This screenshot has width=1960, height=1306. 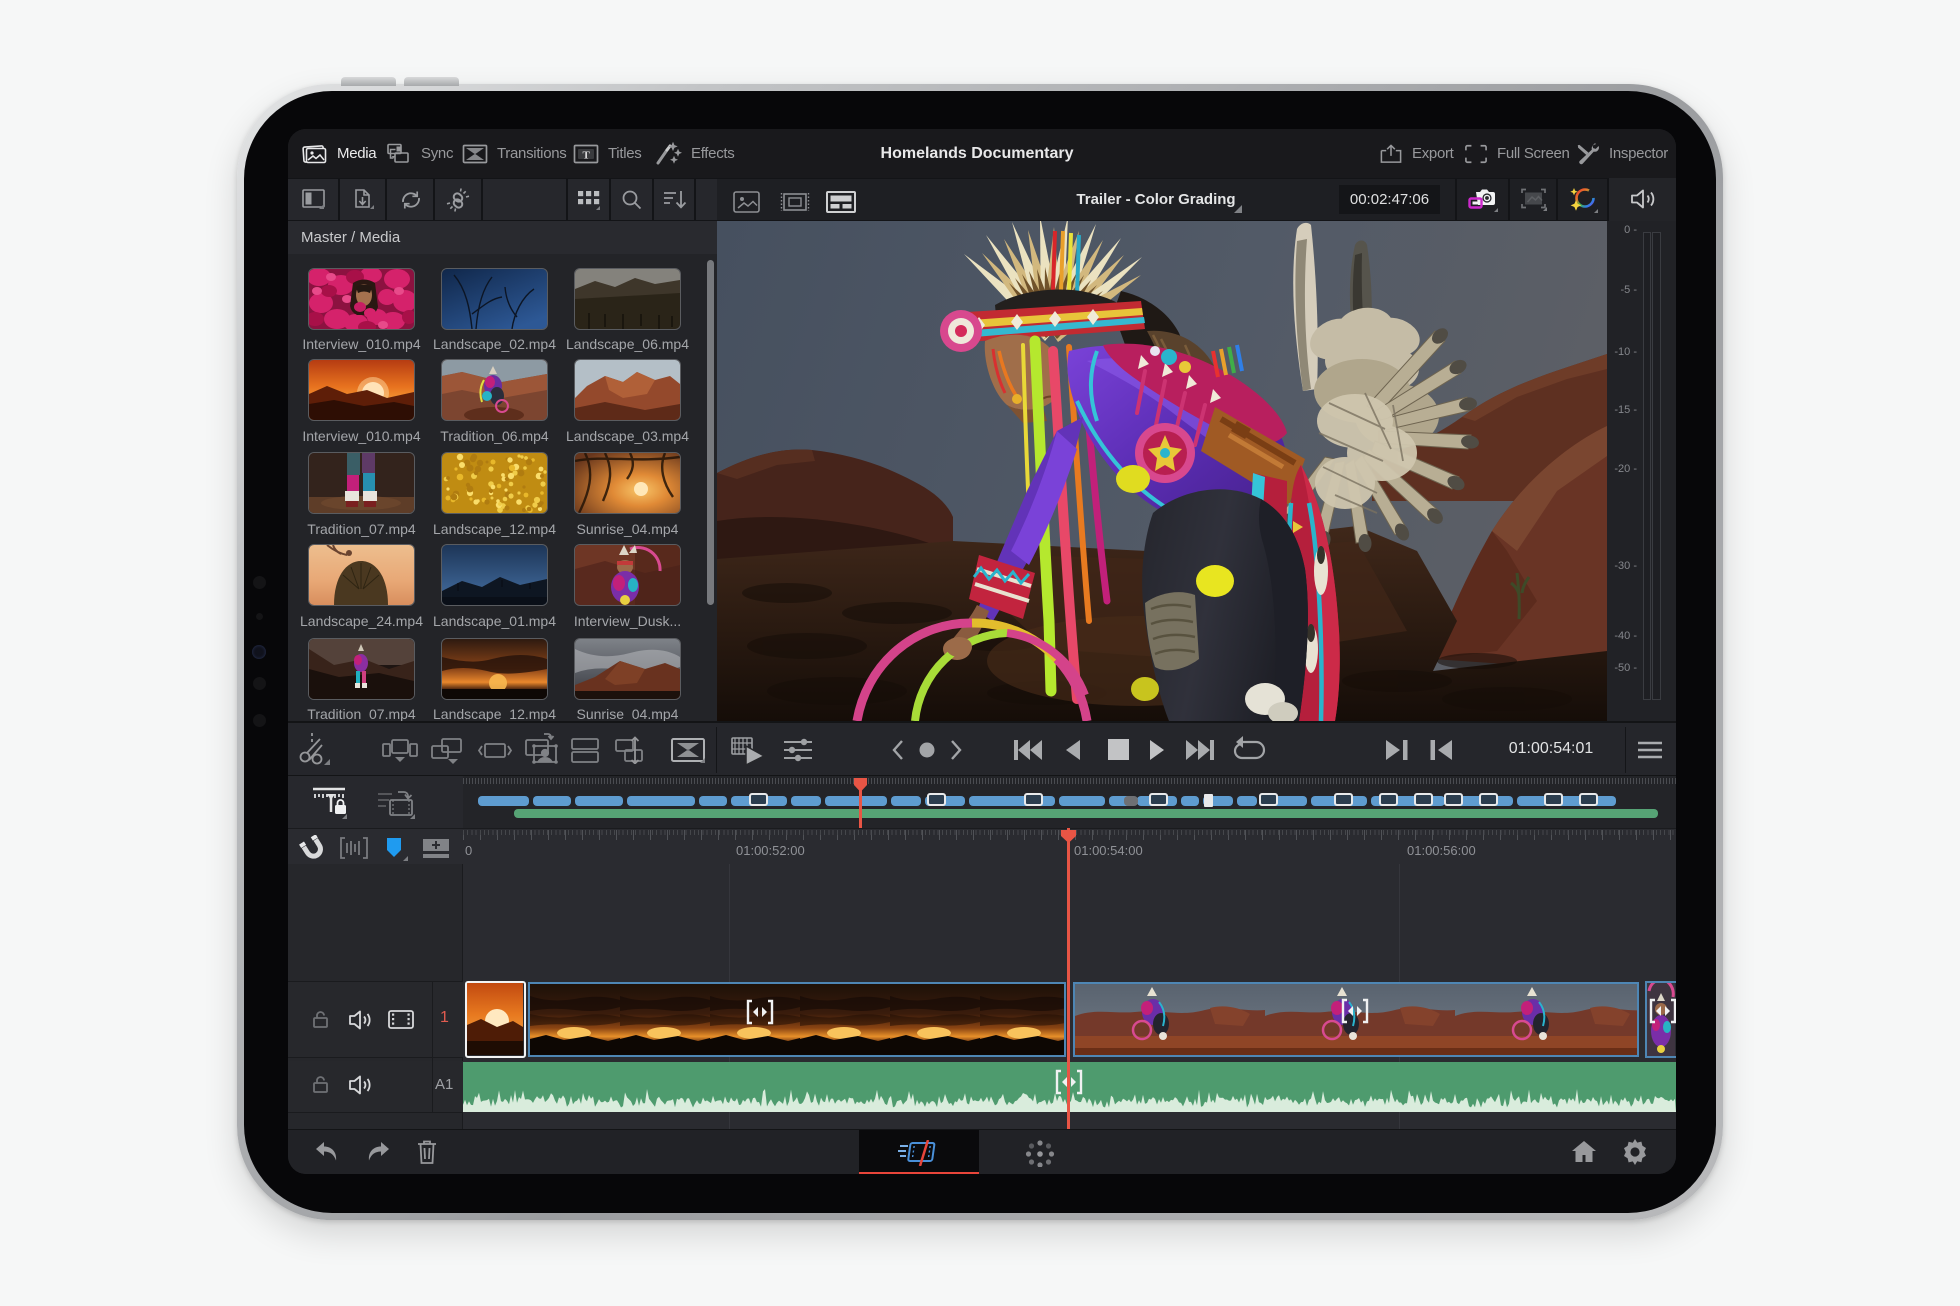 I want to click on svg-text: T, so click(x=586, y=155).